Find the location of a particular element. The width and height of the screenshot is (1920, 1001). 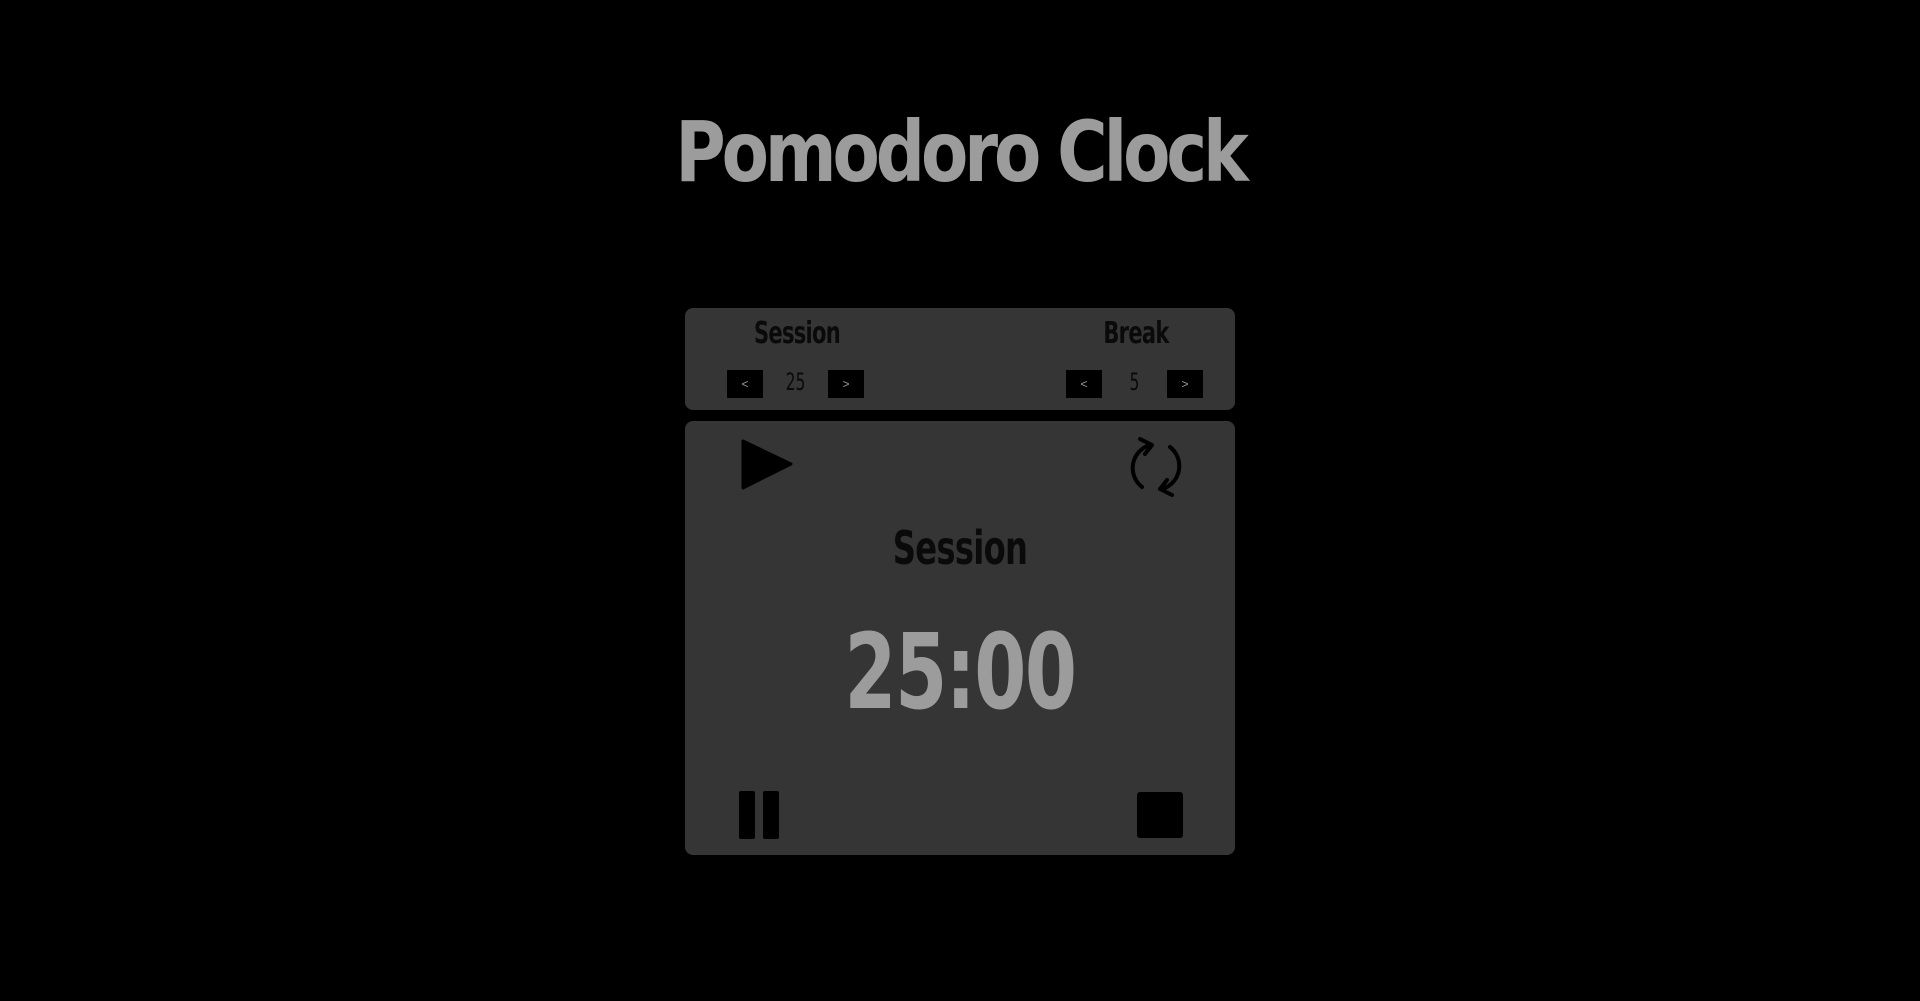

pause-icon is located at coordinates (759, 815).